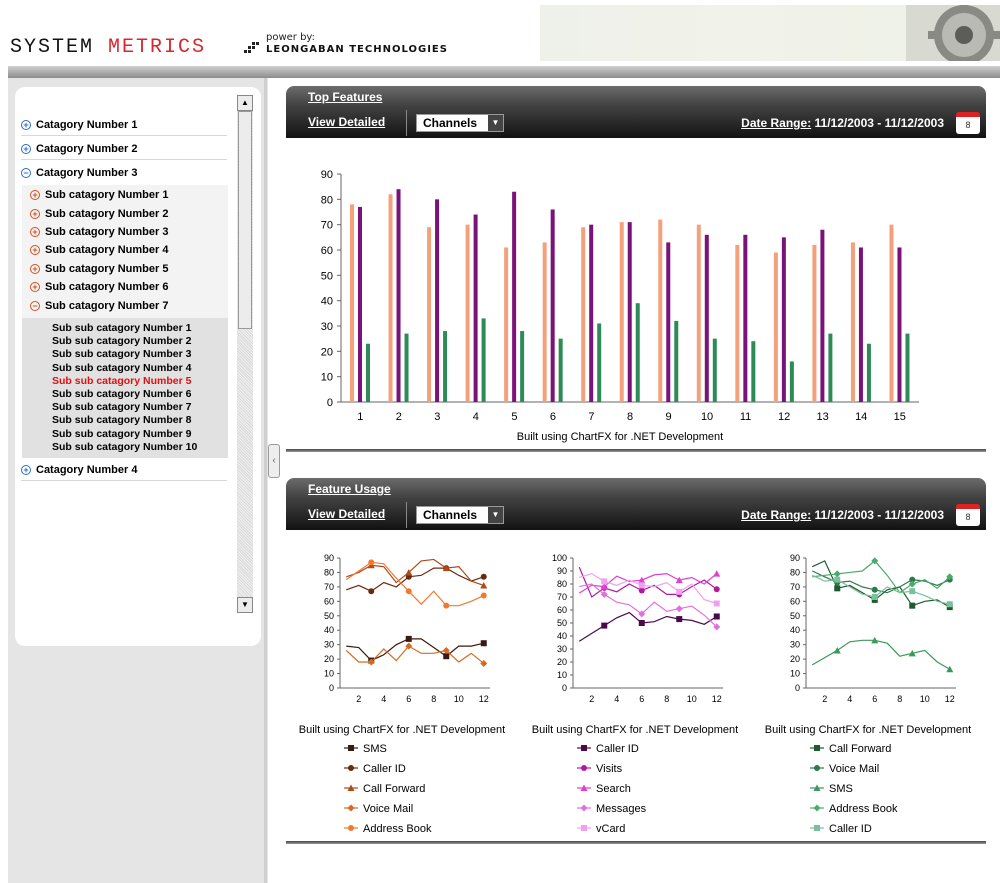 The height and width of the screenshot is (883, 1000). I want to click on nav-subsub-5-active: Sub sub catagory Number 5, so click(121, 381).